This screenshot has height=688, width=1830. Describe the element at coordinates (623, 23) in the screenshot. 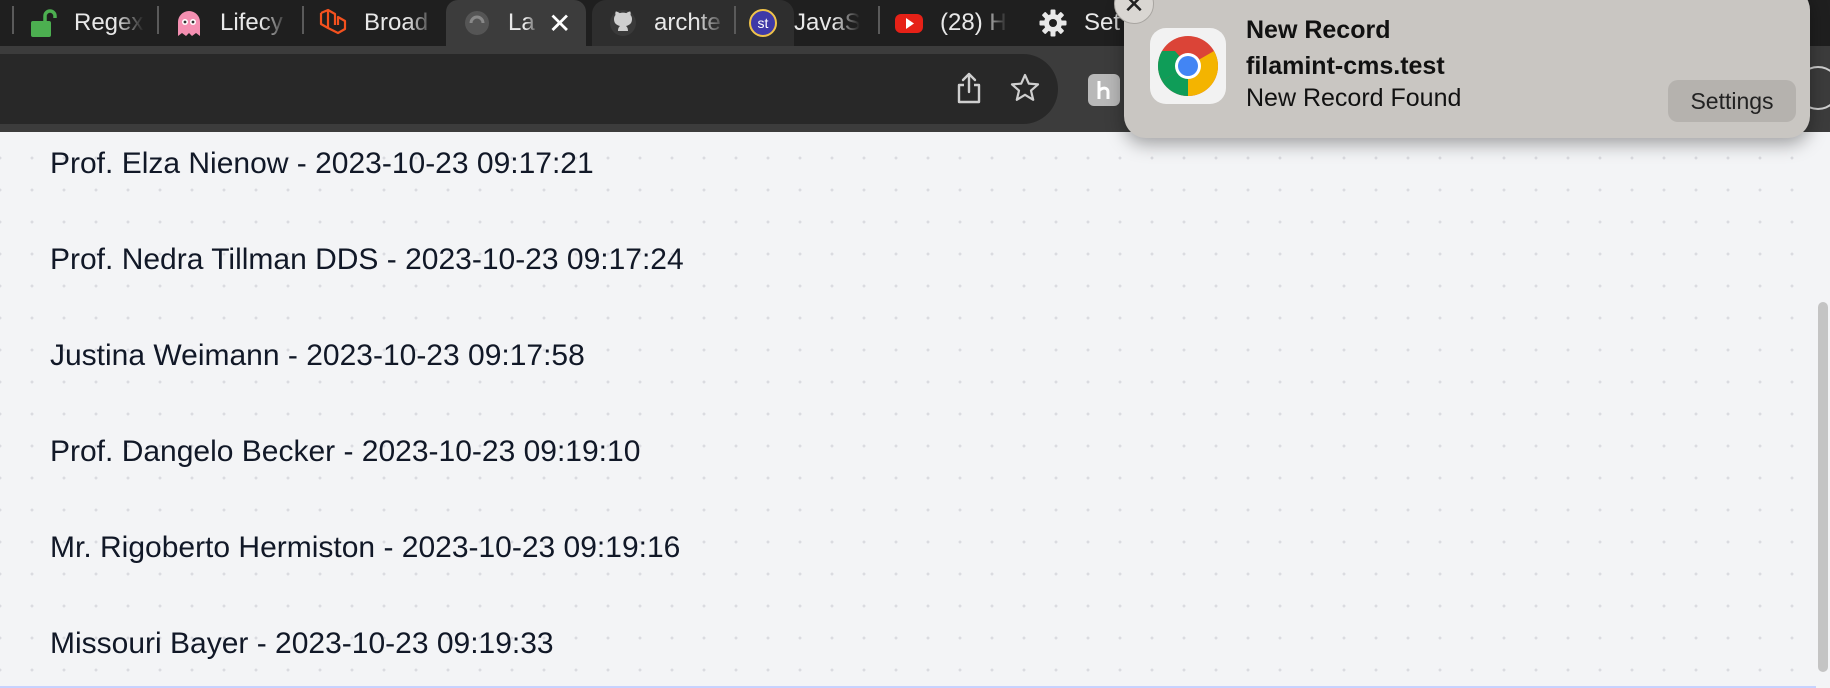

I see `github-icon` at that location.